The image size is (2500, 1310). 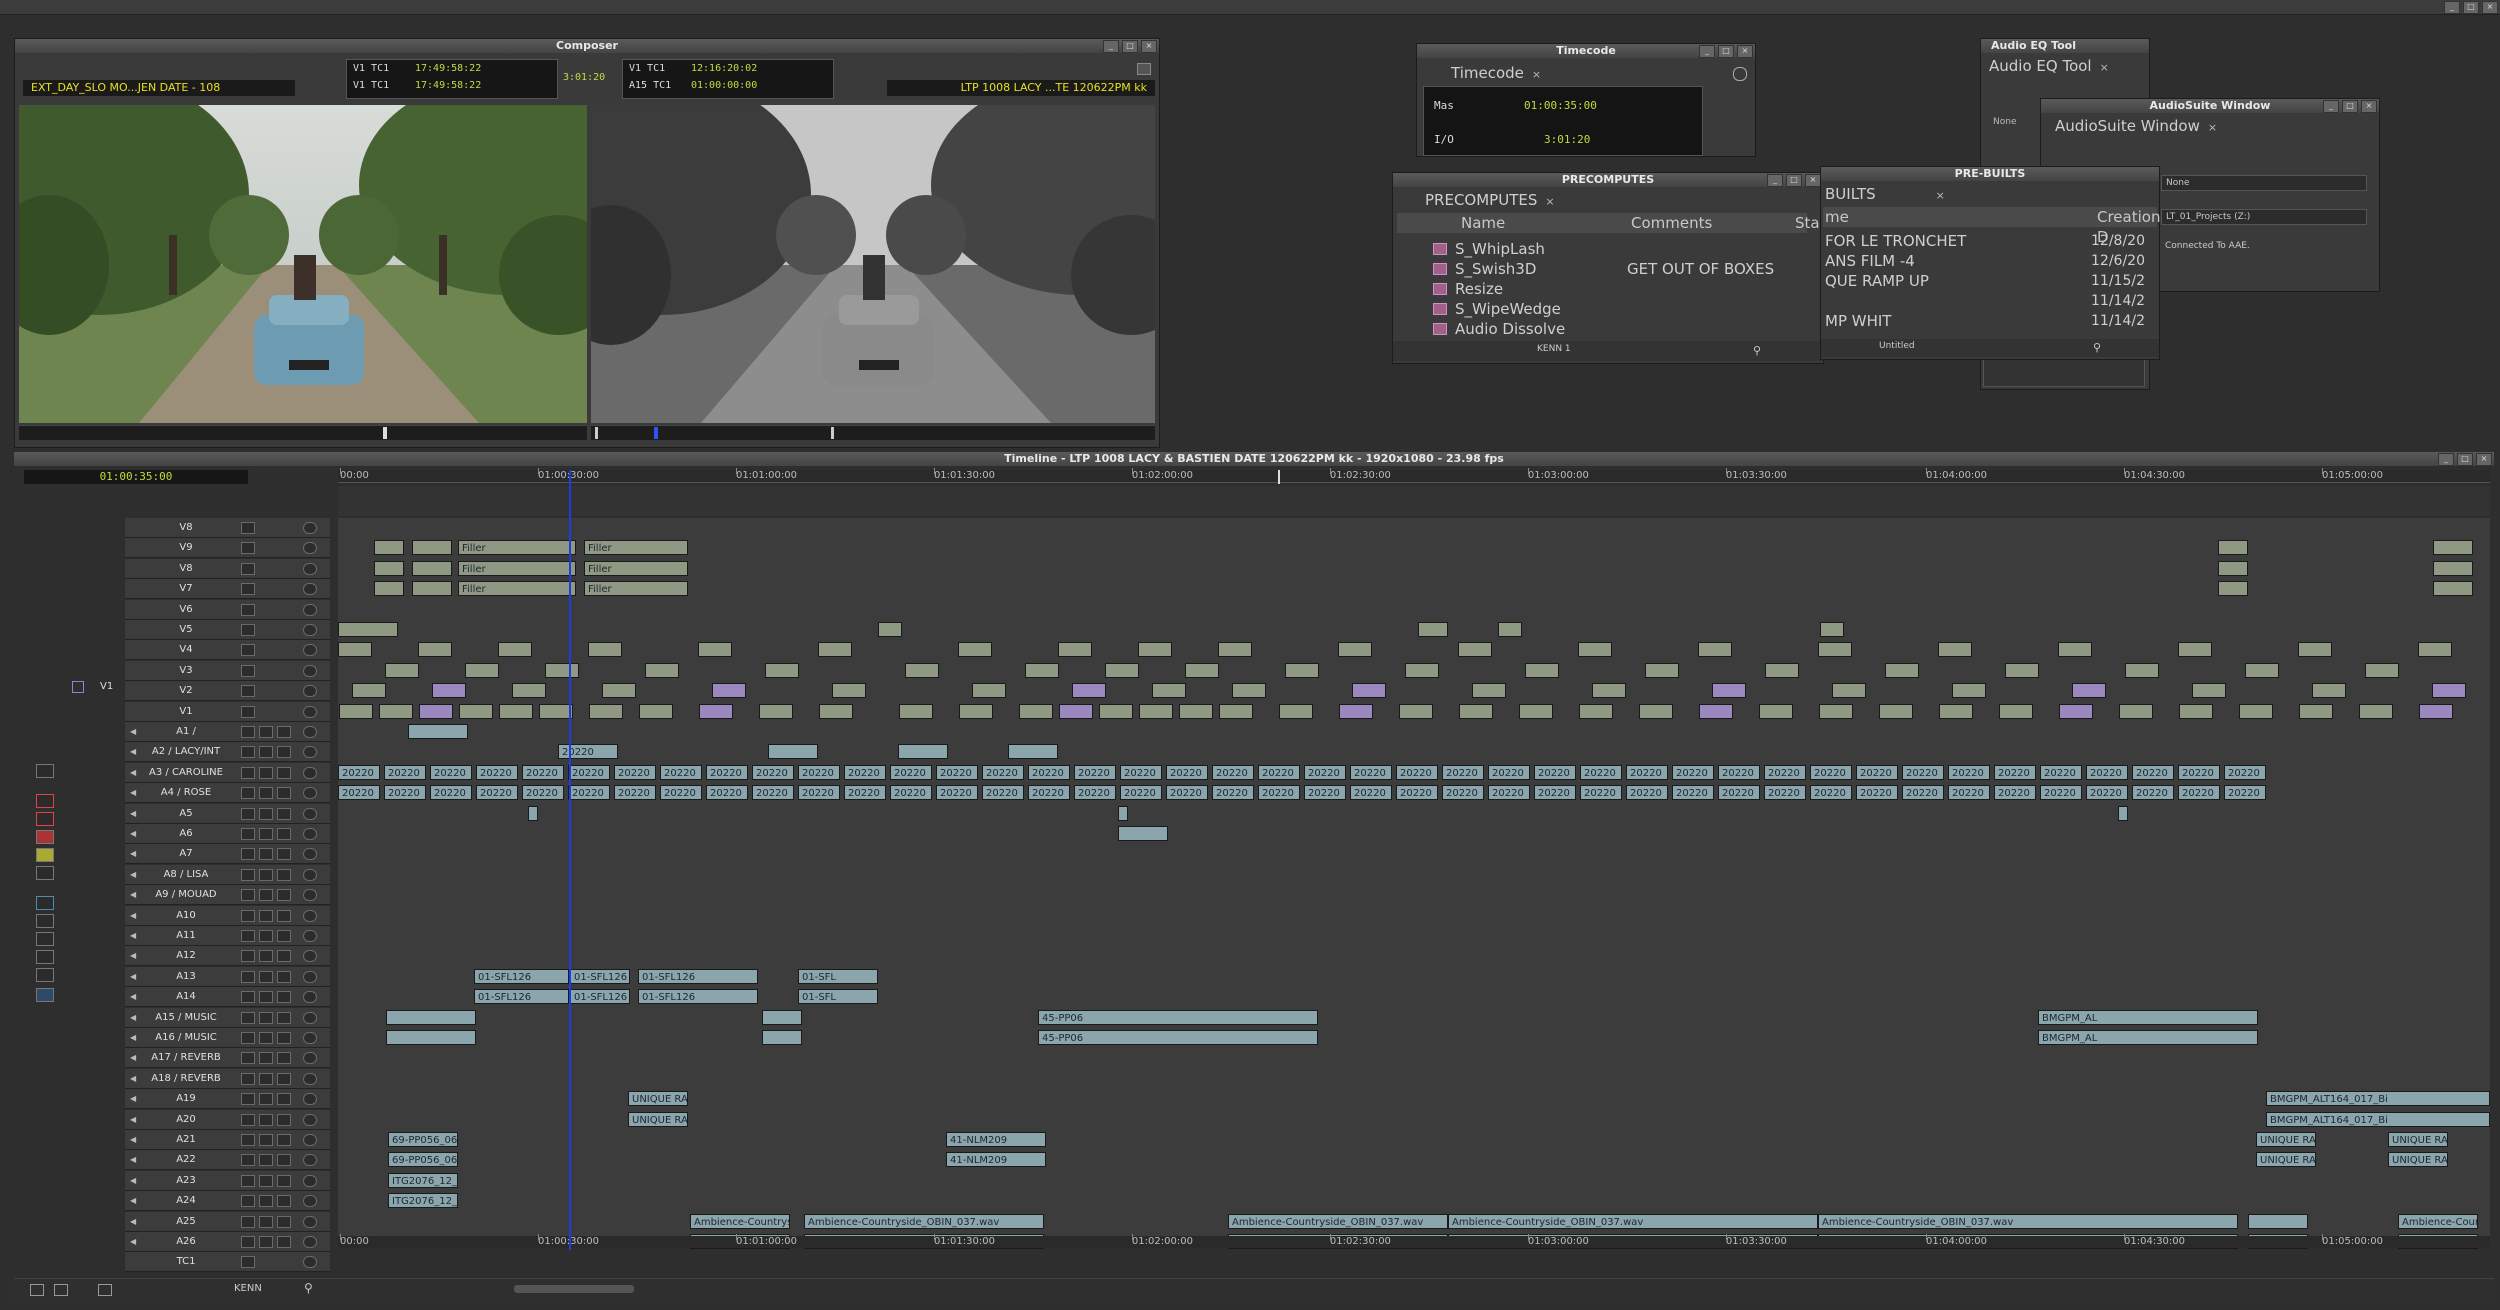 I want to click on timecode-options-icon, so click(x=1740, y=74).